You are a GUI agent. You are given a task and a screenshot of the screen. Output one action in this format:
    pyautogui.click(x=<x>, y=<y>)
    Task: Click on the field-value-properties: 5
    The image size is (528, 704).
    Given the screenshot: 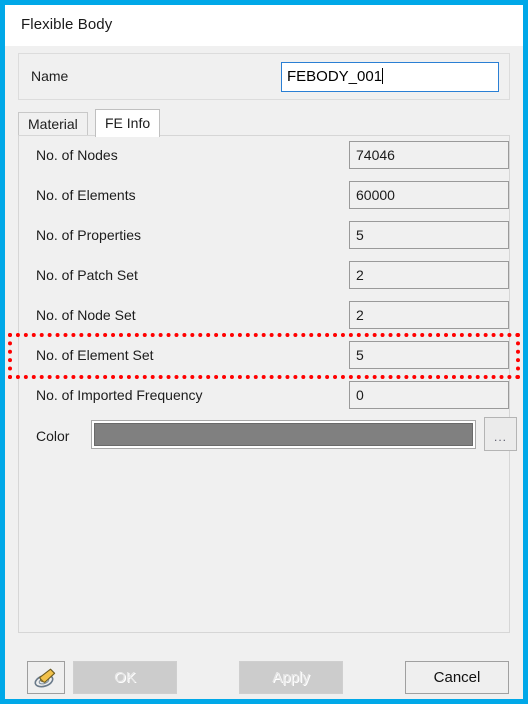 What is the action you would take?
    pyautogui.click(x=429, y=235)
    